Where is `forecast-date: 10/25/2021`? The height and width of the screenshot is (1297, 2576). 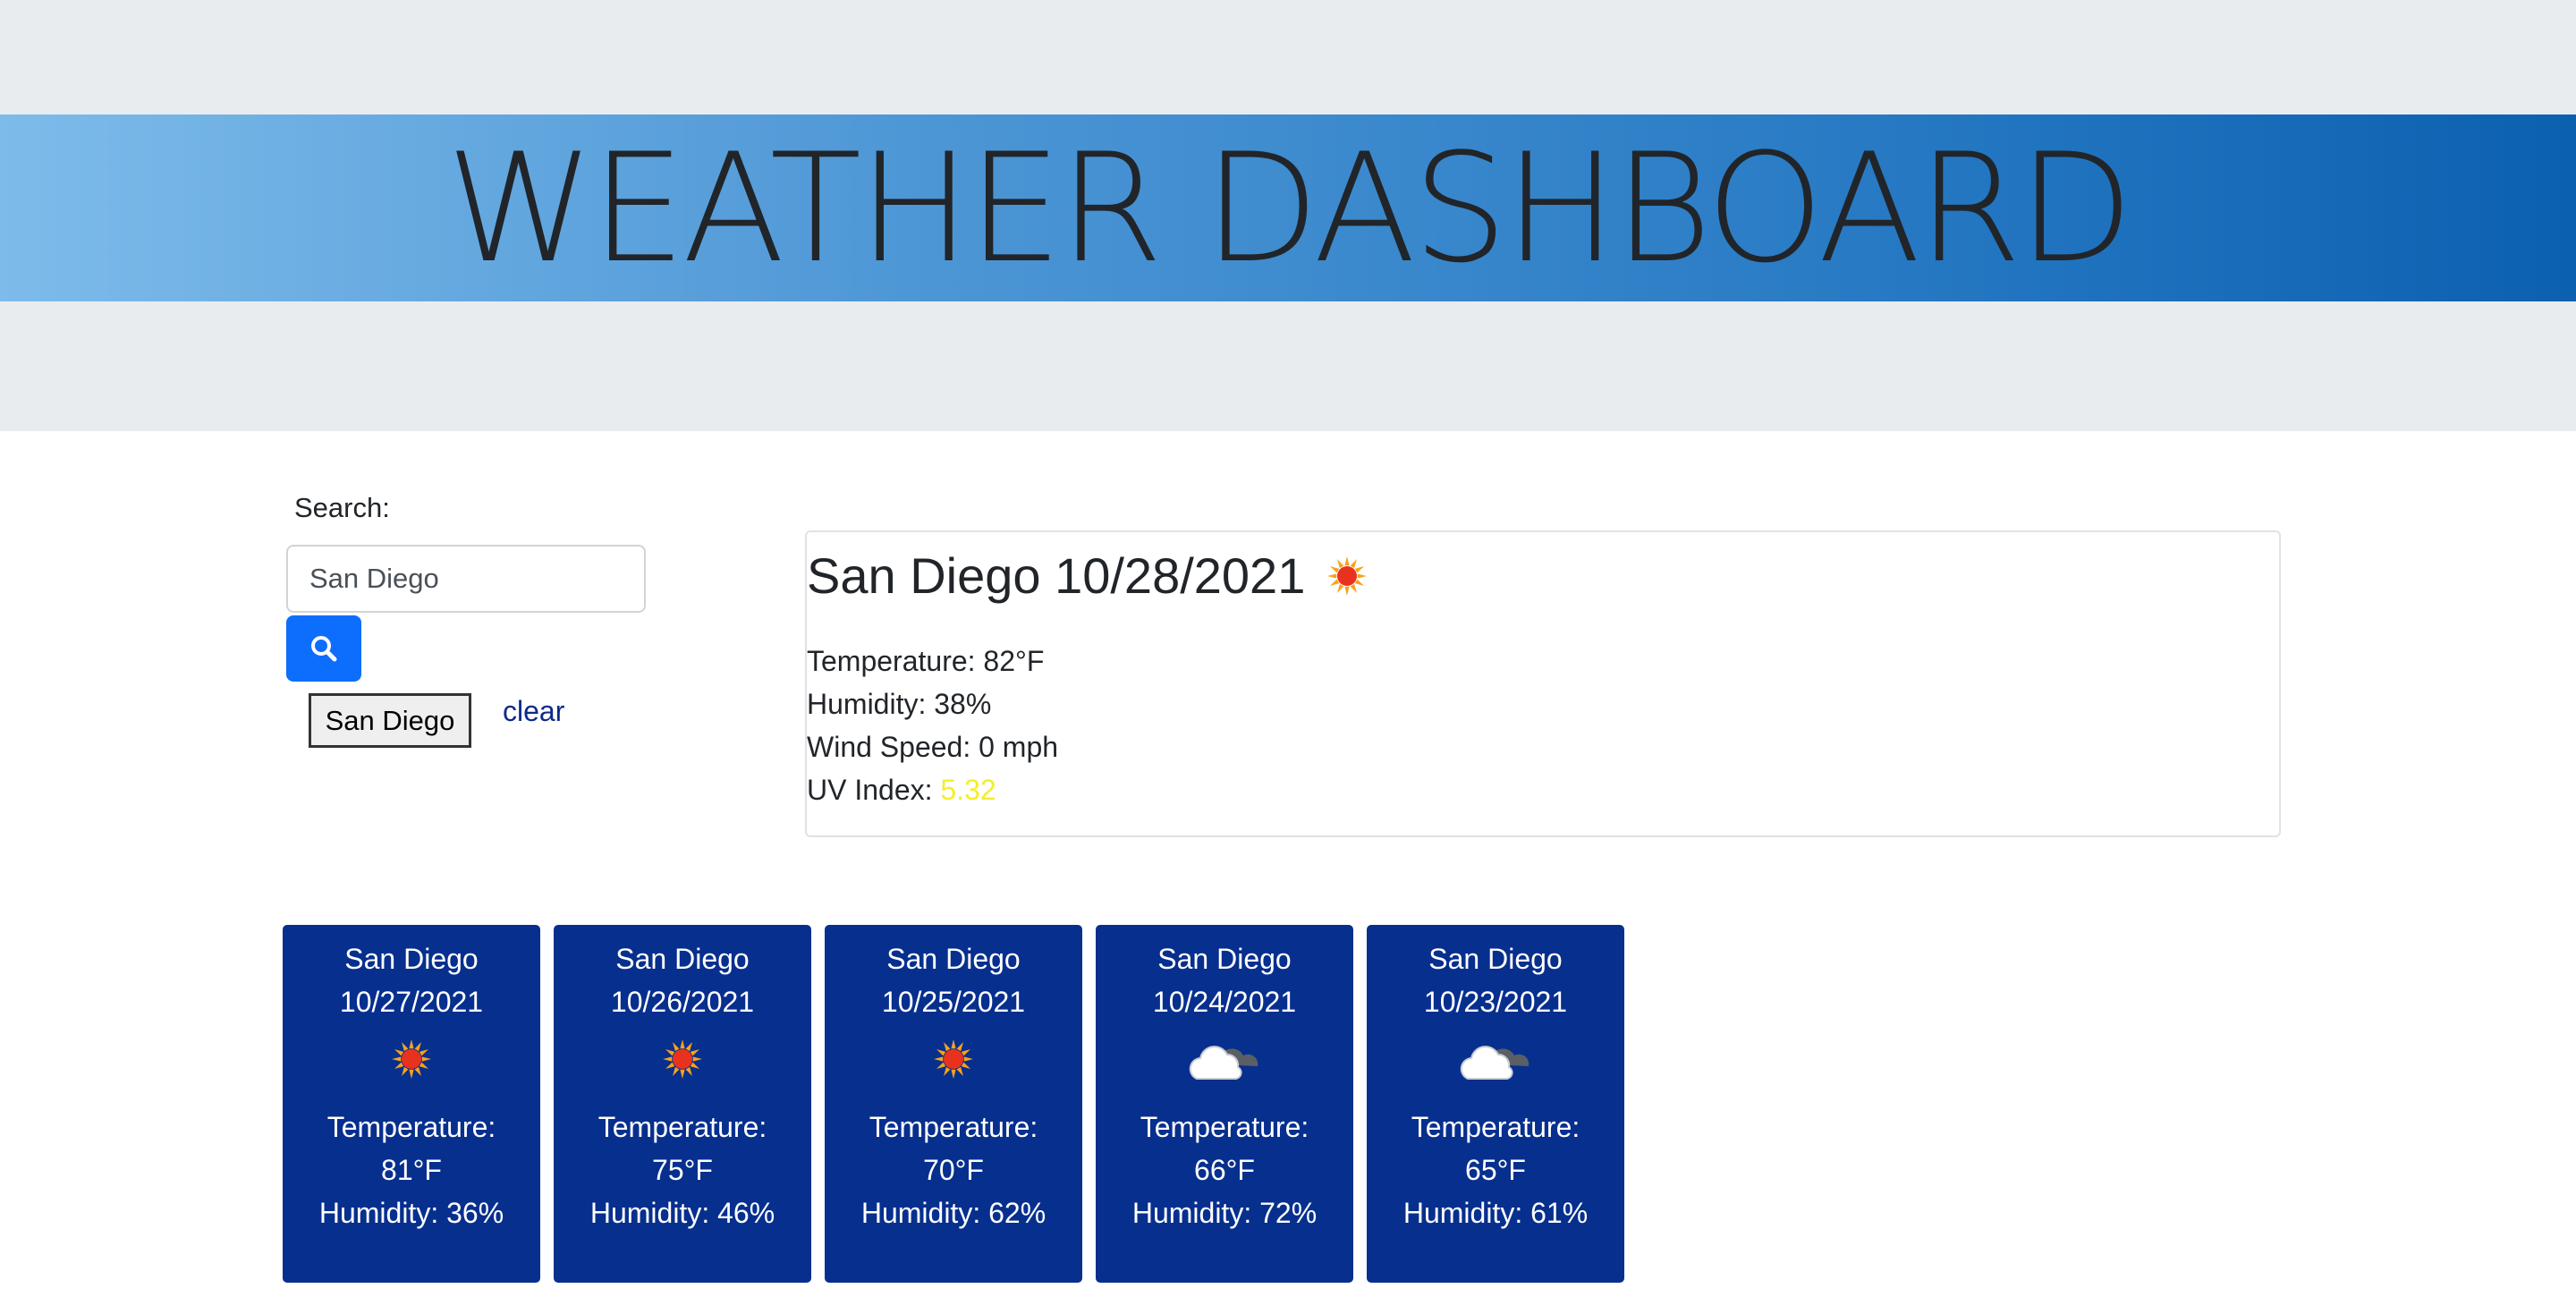 forecast-date: 10/25/2021 is located at coordinates (953, 1002).